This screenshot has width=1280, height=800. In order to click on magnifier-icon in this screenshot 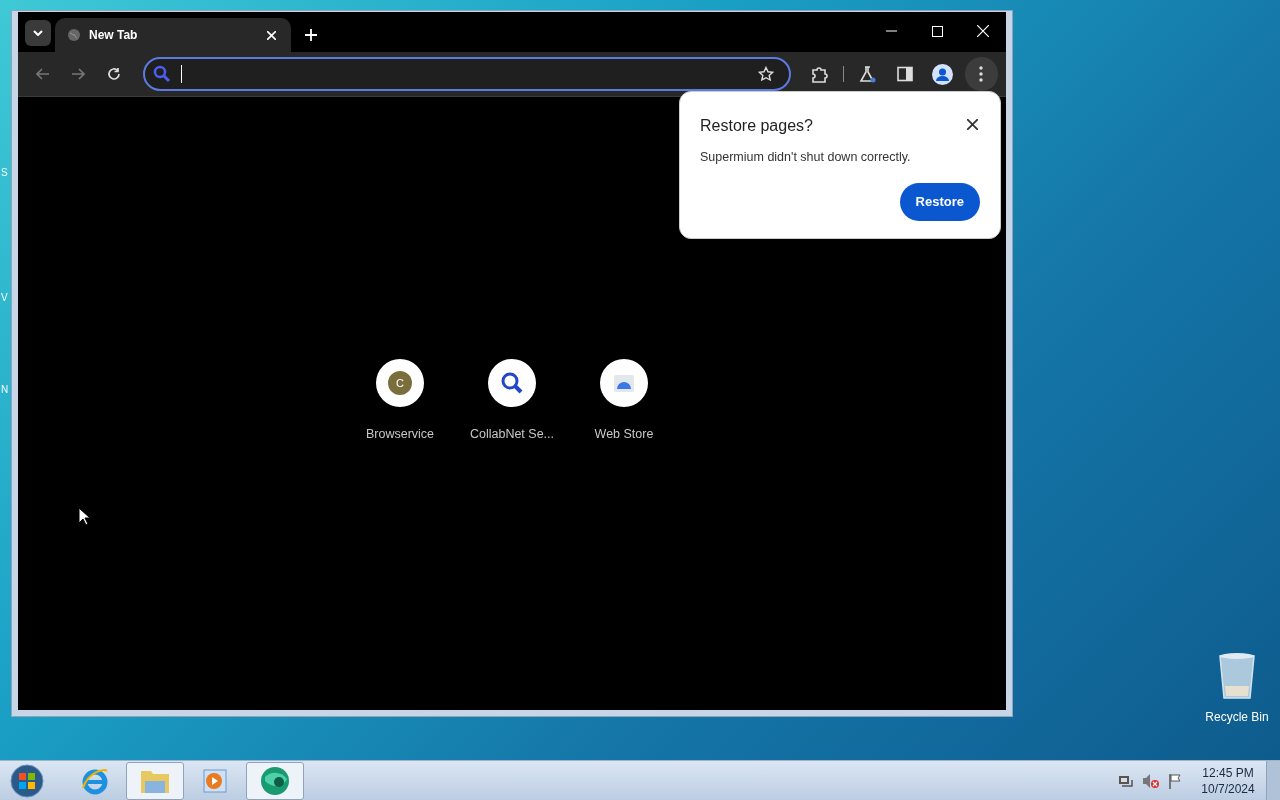, I will do `click(512, 383)`.